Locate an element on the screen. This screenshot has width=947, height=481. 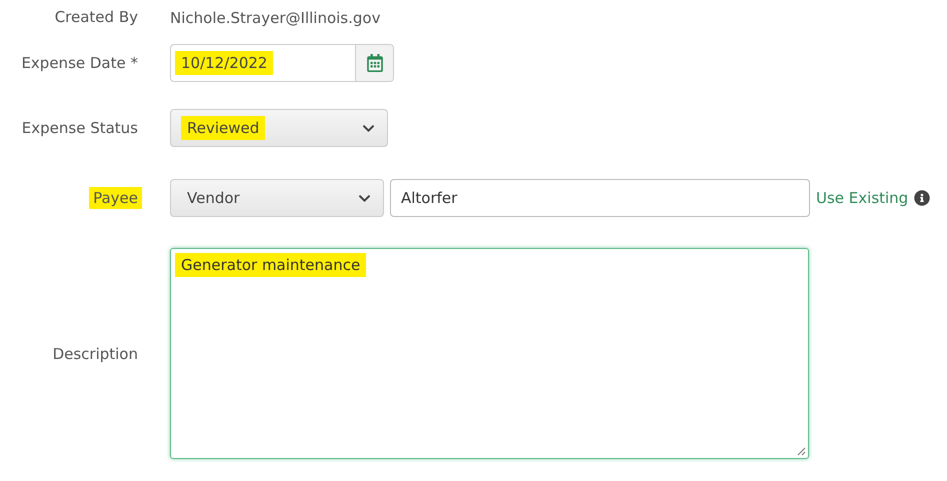
status-dropdown: Reviewed is located at coordinates (279, 128).